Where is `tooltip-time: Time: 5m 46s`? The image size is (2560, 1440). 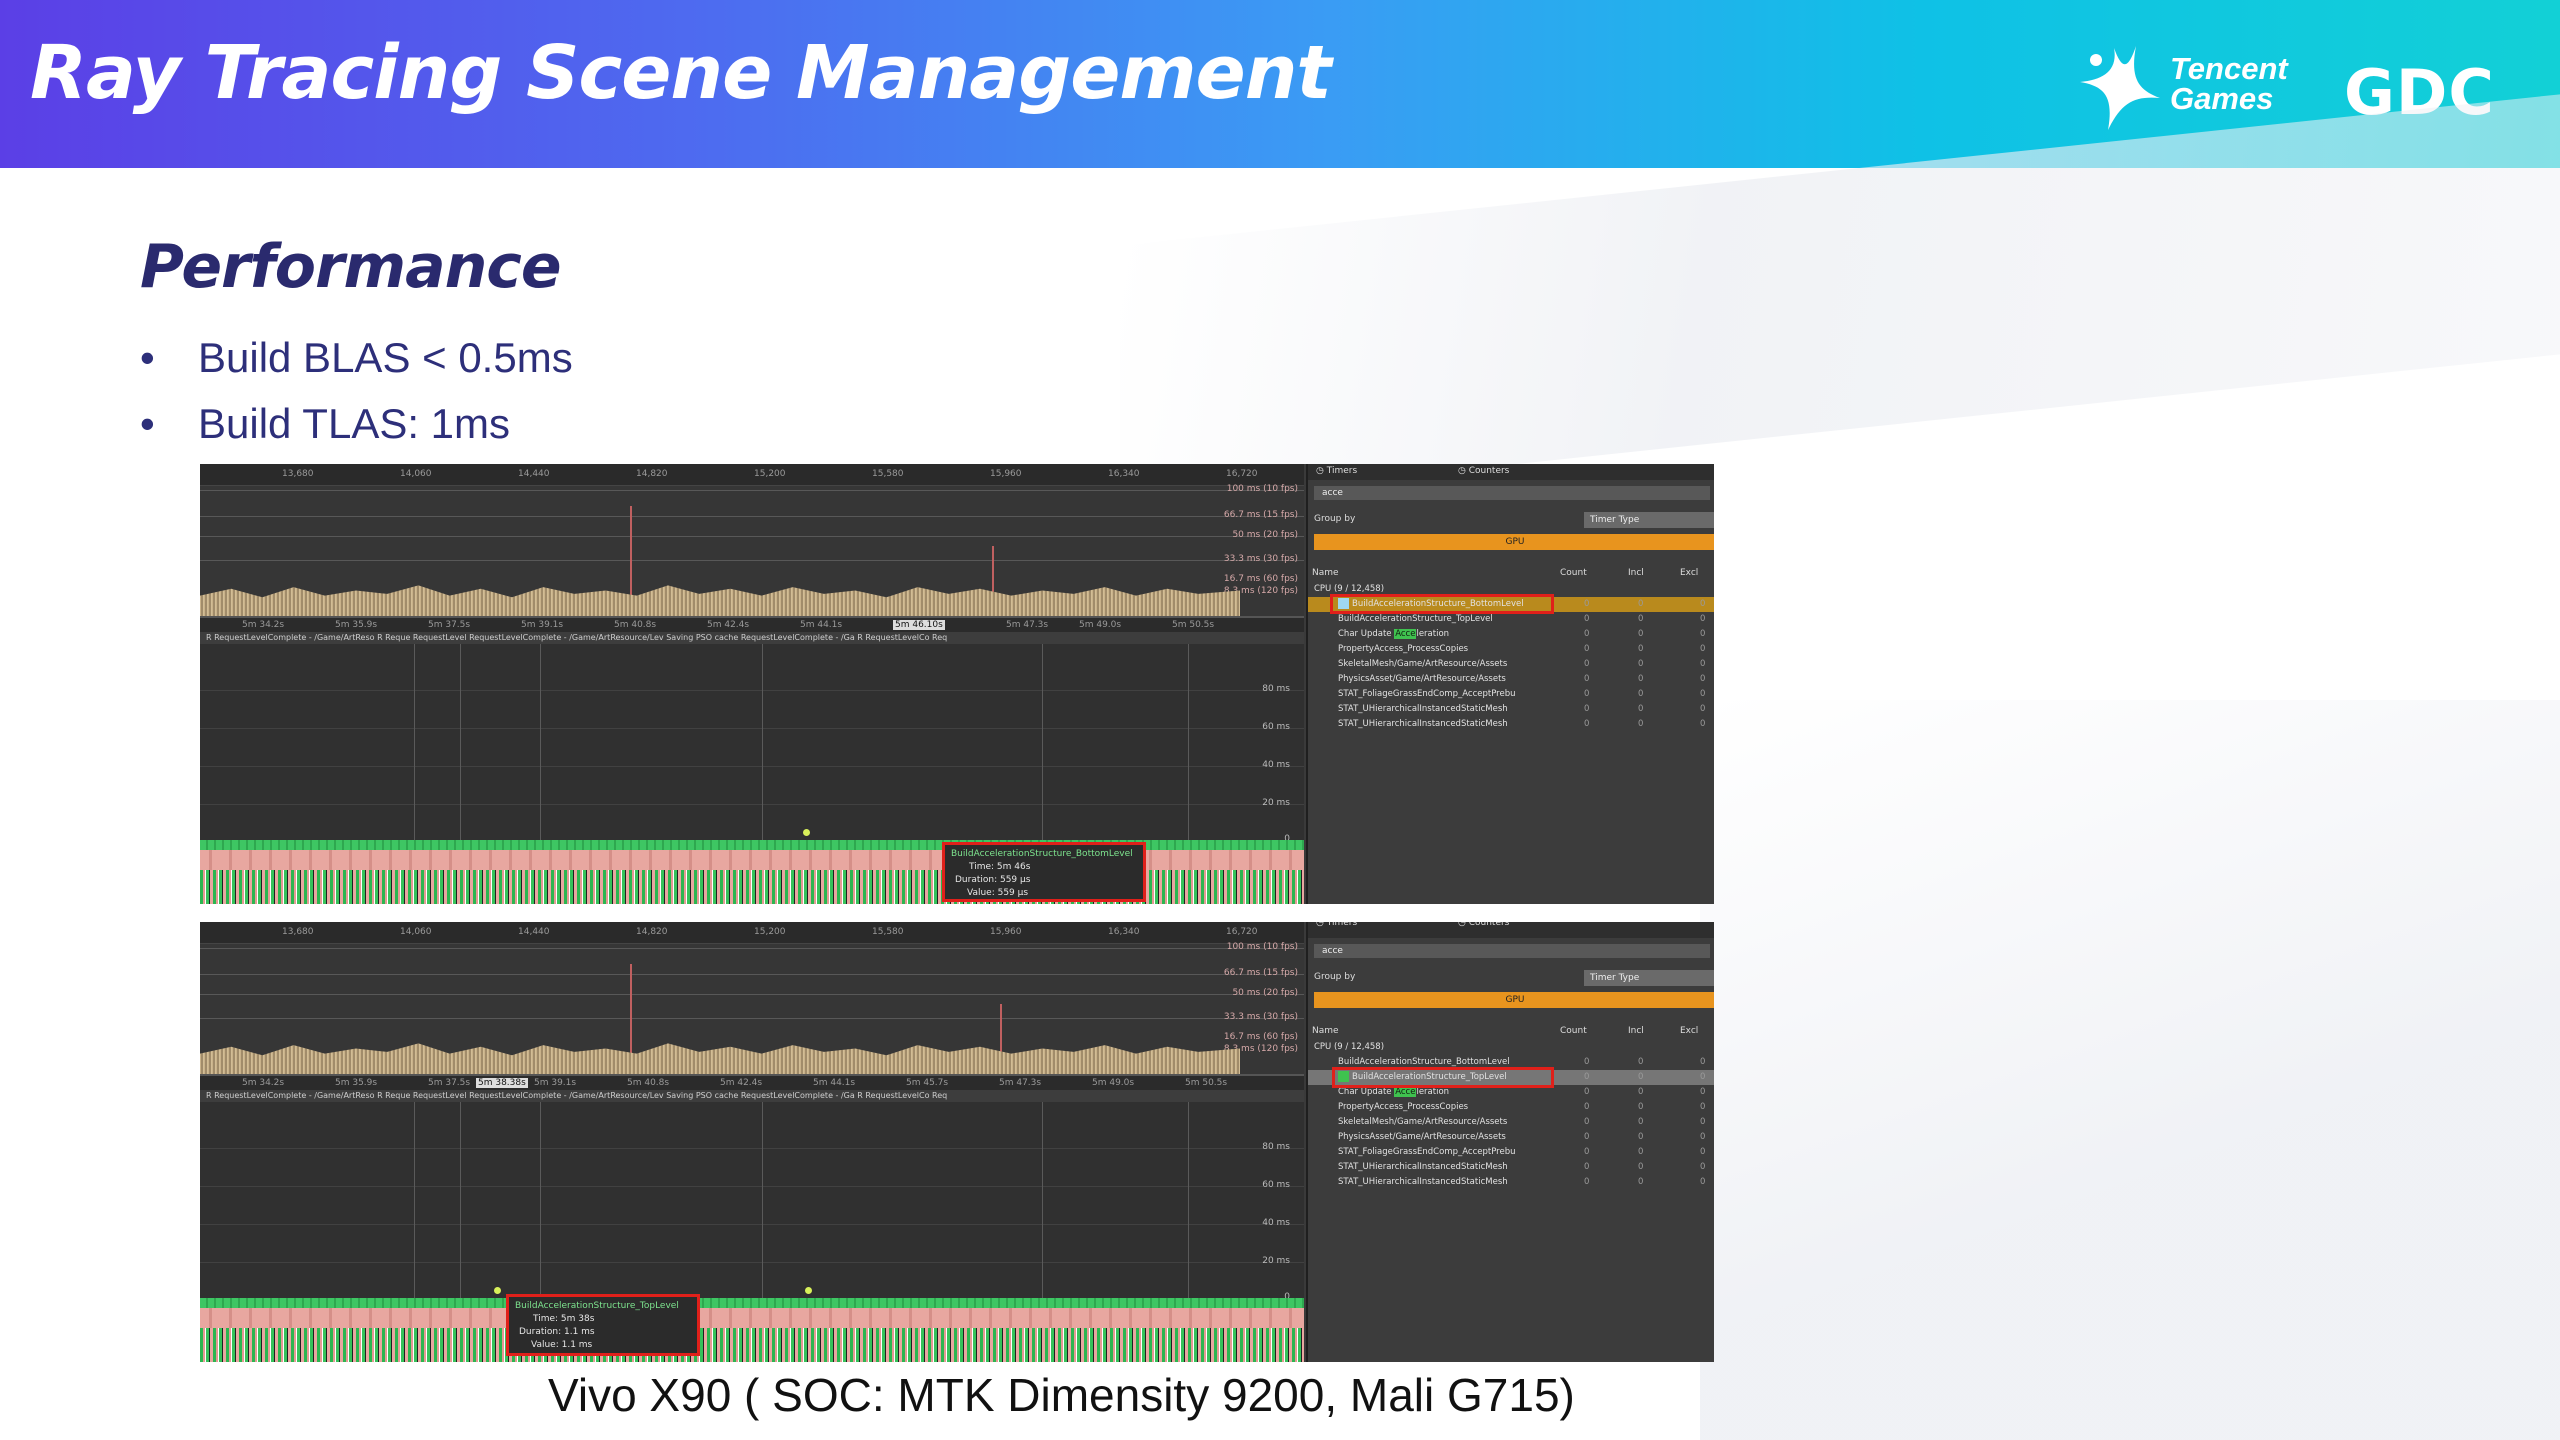
tooltip-time: Time: 5m 46s is located at coordinates (1000, 867).